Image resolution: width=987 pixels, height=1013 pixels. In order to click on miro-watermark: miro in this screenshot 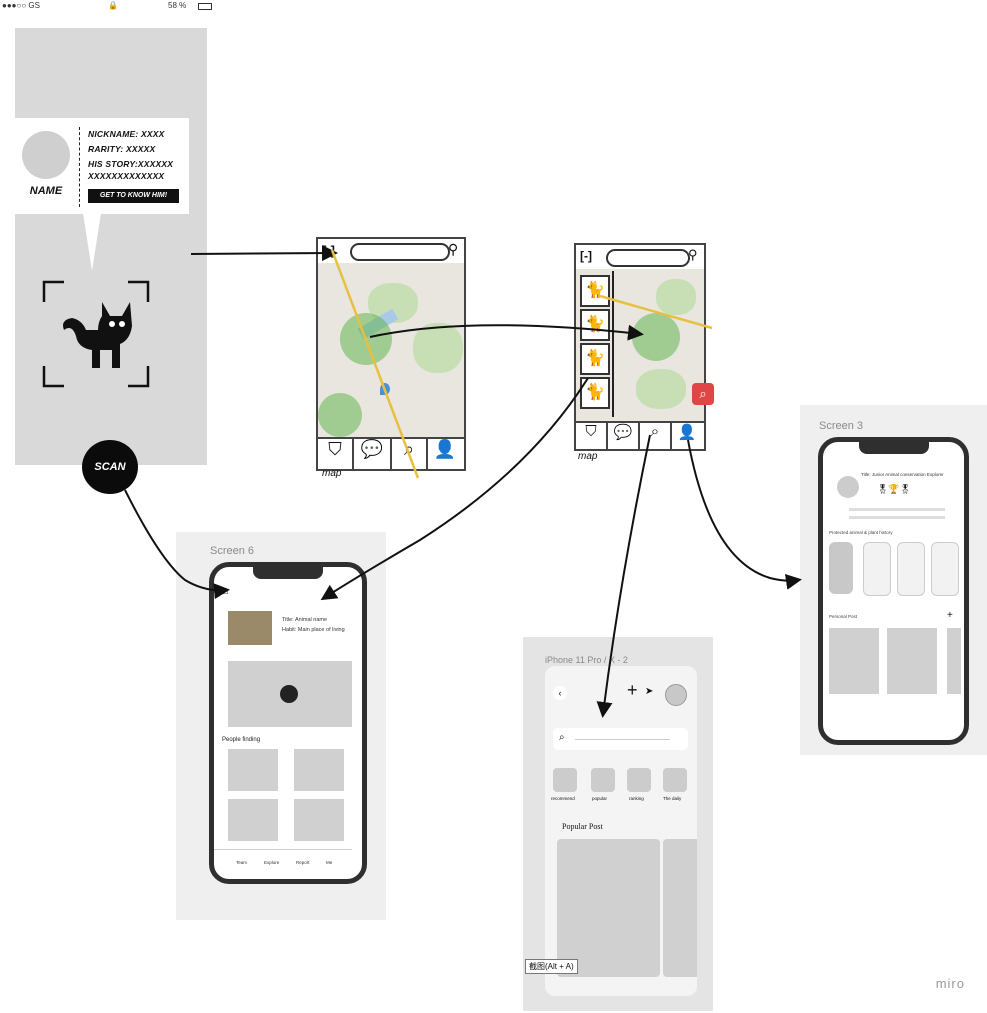, I will do `click(950, 983)`.